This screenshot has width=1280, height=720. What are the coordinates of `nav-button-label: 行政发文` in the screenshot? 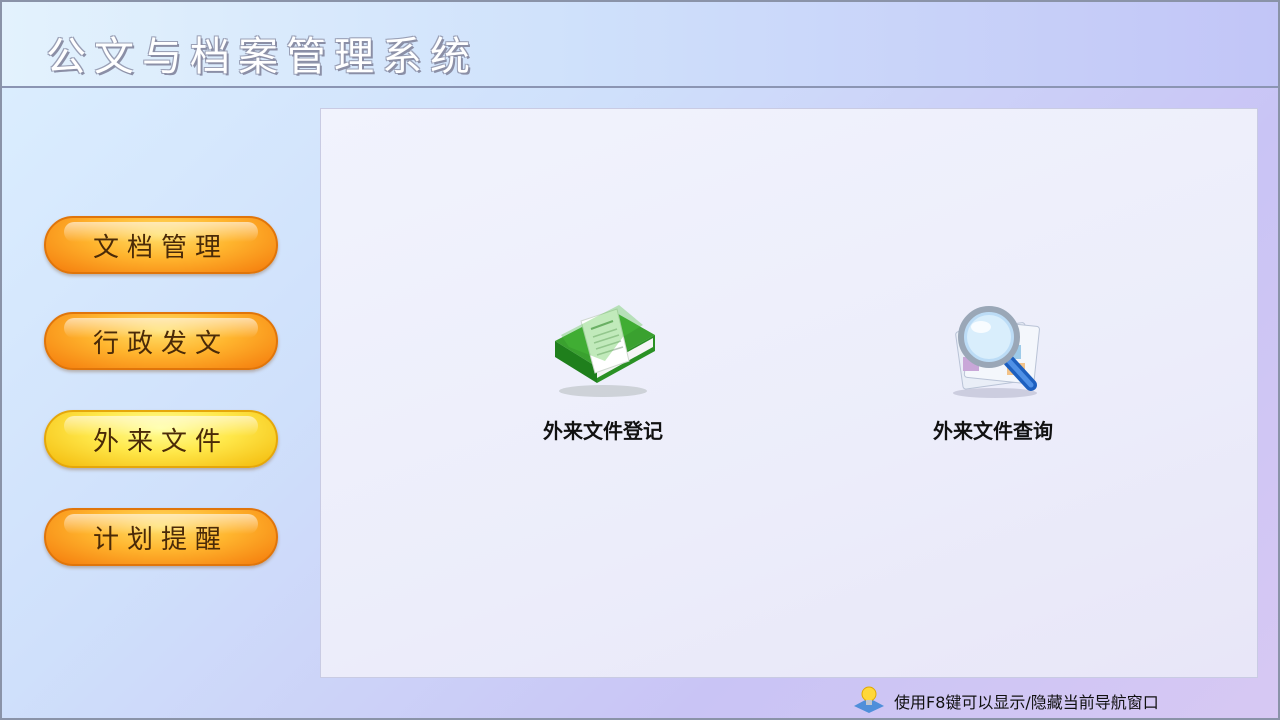 It's located at (160, 343).